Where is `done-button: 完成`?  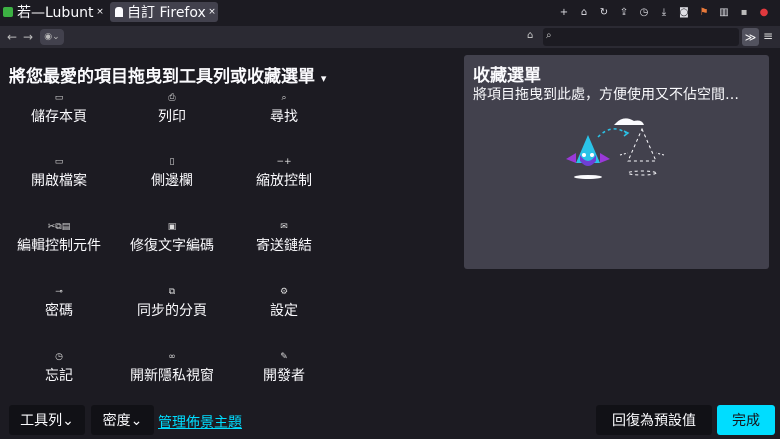 done-button: 完成 is located at coordinates (746, 420).